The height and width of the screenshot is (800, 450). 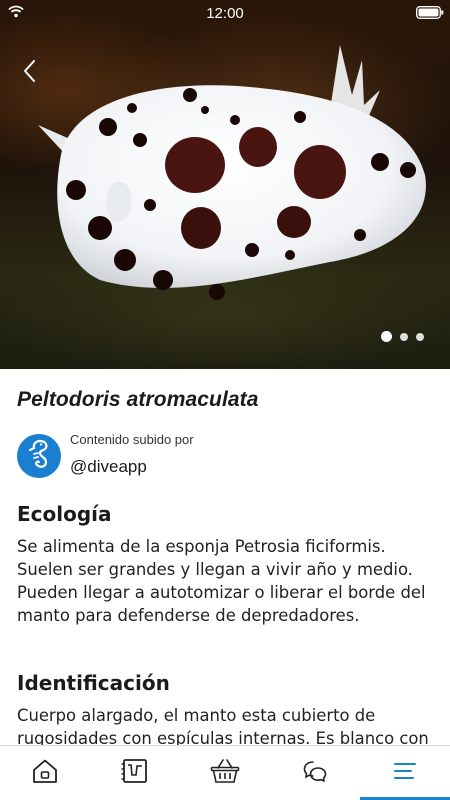 I want to click on basket-icon, so click(x=225, y=773).